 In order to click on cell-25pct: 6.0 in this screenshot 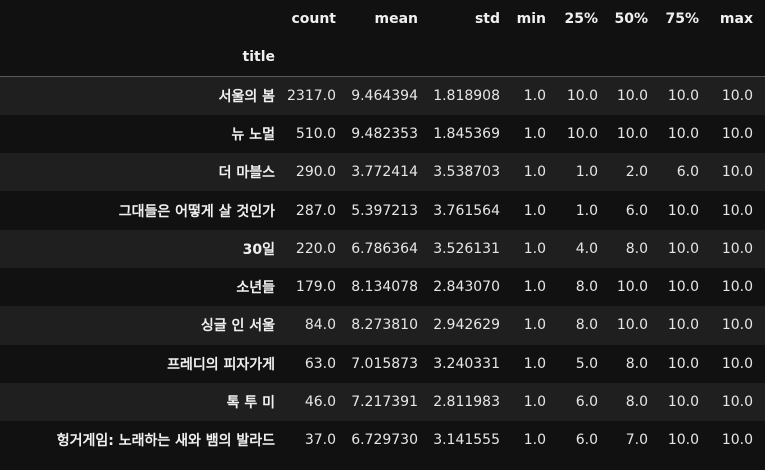, I will do `click(586, 440)`.